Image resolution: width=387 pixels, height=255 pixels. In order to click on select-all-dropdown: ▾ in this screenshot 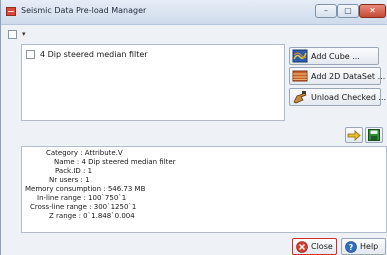, I will do `click(17, 34)`.